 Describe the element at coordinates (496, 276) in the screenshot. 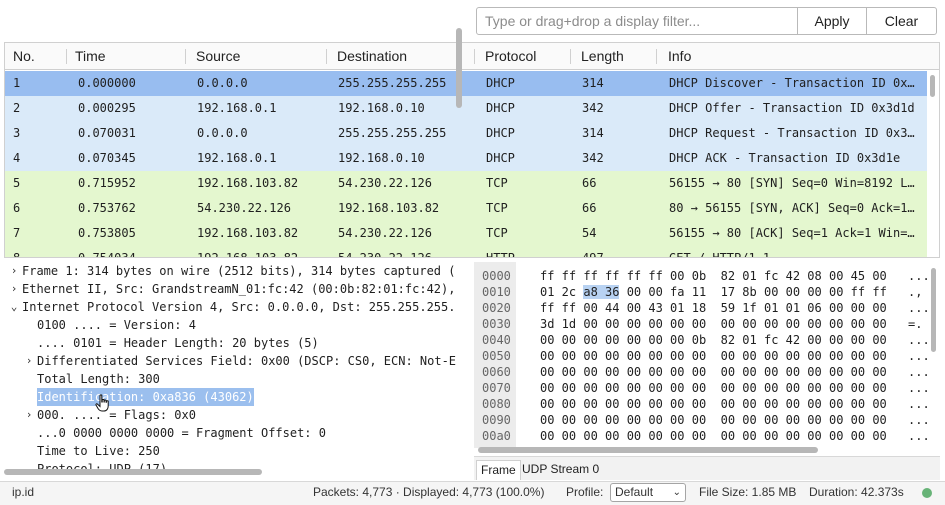

I see `byte-offset: 0000` at that location.